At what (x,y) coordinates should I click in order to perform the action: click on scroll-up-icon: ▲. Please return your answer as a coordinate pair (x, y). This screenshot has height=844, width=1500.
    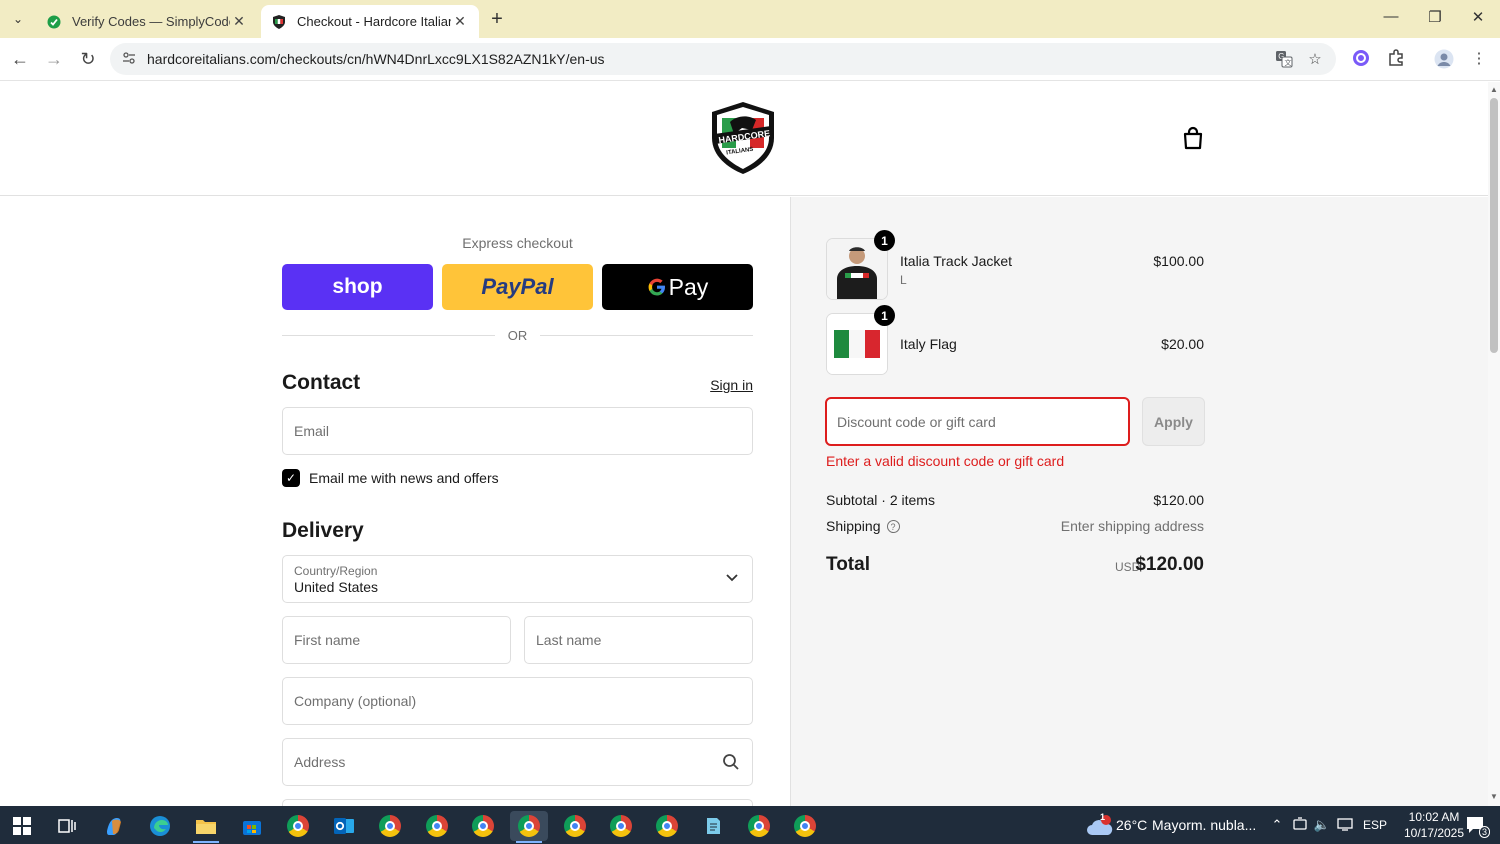
    Looking at the image, I should click on (1494, 89).